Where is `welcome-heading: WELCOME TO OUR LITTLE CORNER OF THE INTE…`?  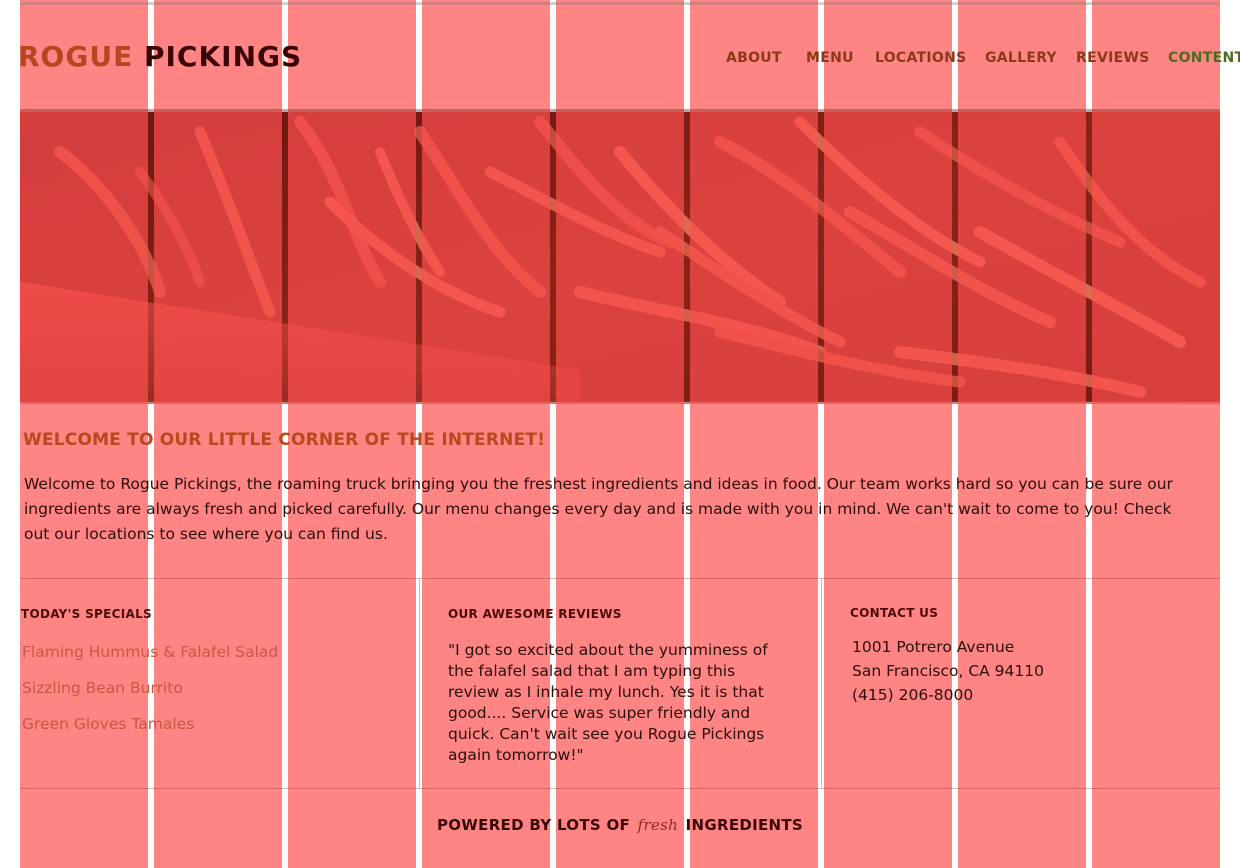
welcome-heading: WELCOME TO OUR LITTLE CORNER OF THE INTE… is located at coordinates (284, 440).